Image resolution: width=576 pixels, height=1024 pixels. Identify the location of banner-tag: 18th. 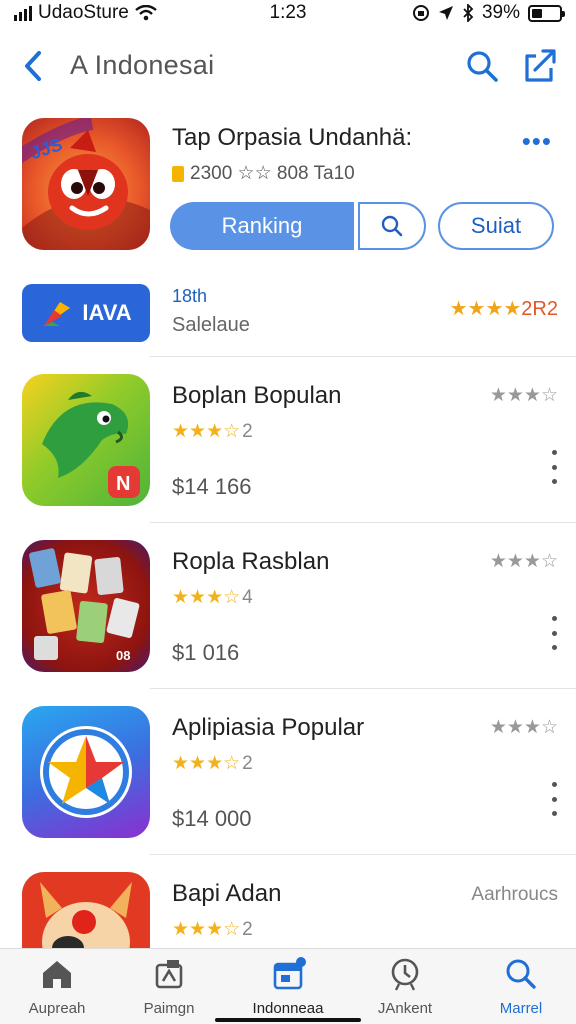
(190, 296).